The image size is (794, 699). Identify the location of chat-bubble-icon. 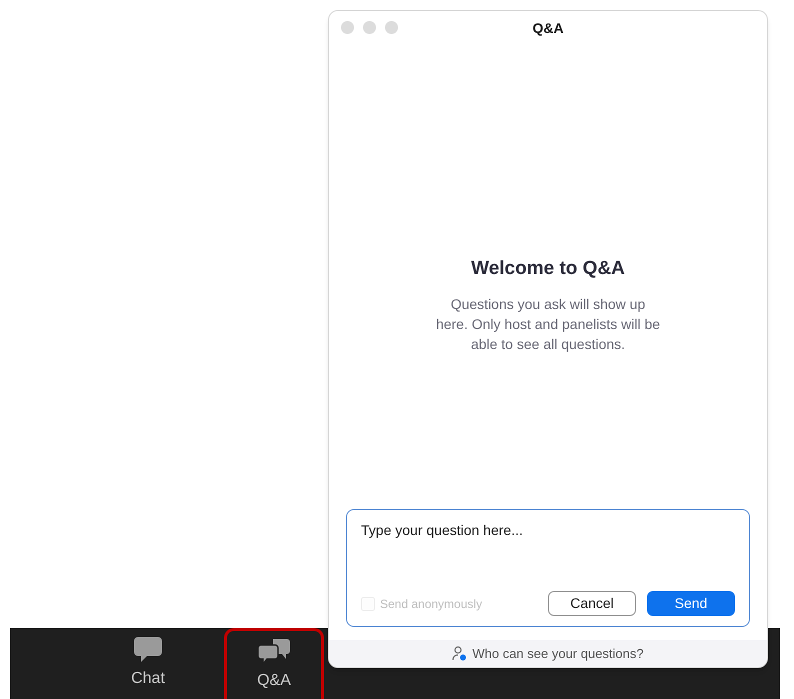
(148, 649).